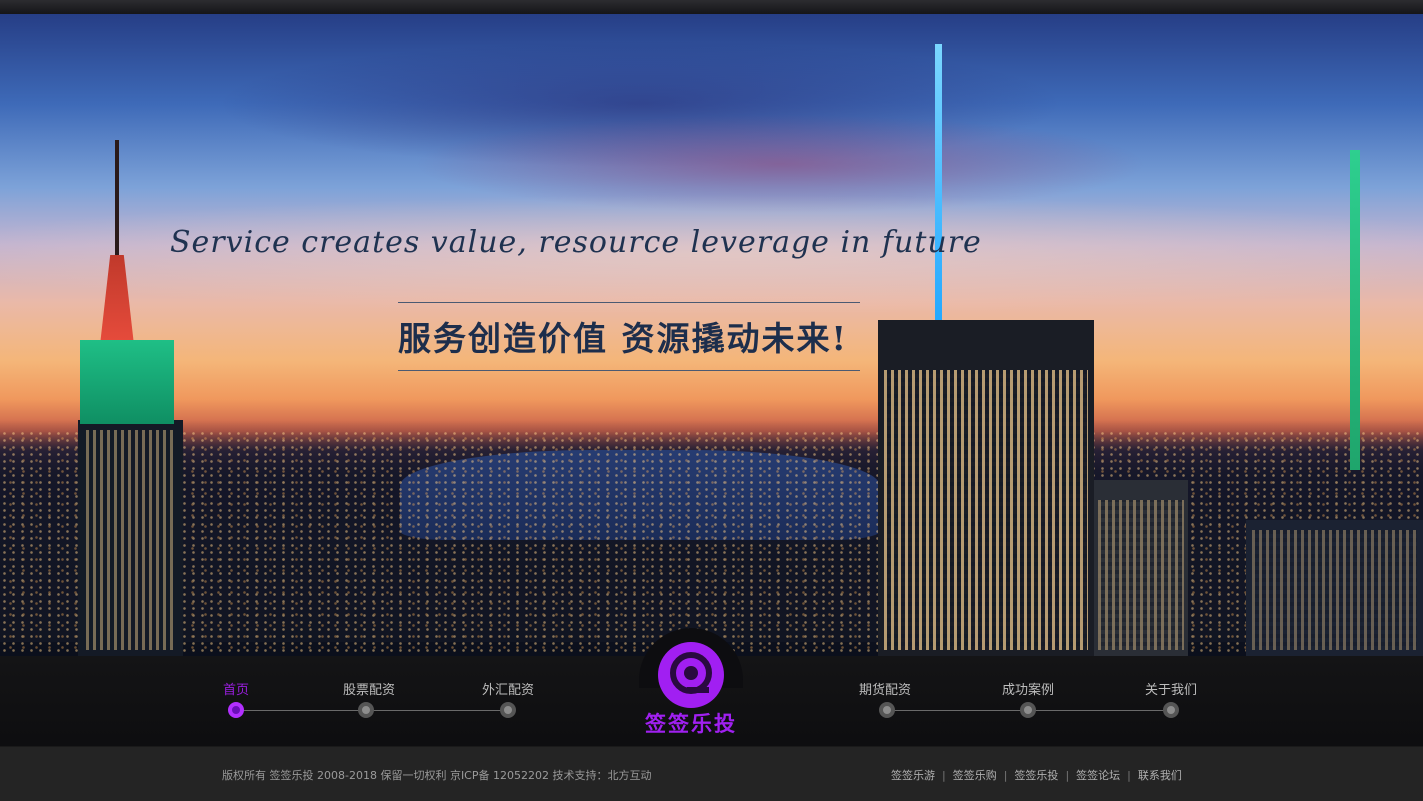 This screenshot has height=801, width=1423. Describe the element at coordinates (623, 338) in the screenshot. I see `slogan-chinese: 服务创造价值 资源撬动未来!` at that location.